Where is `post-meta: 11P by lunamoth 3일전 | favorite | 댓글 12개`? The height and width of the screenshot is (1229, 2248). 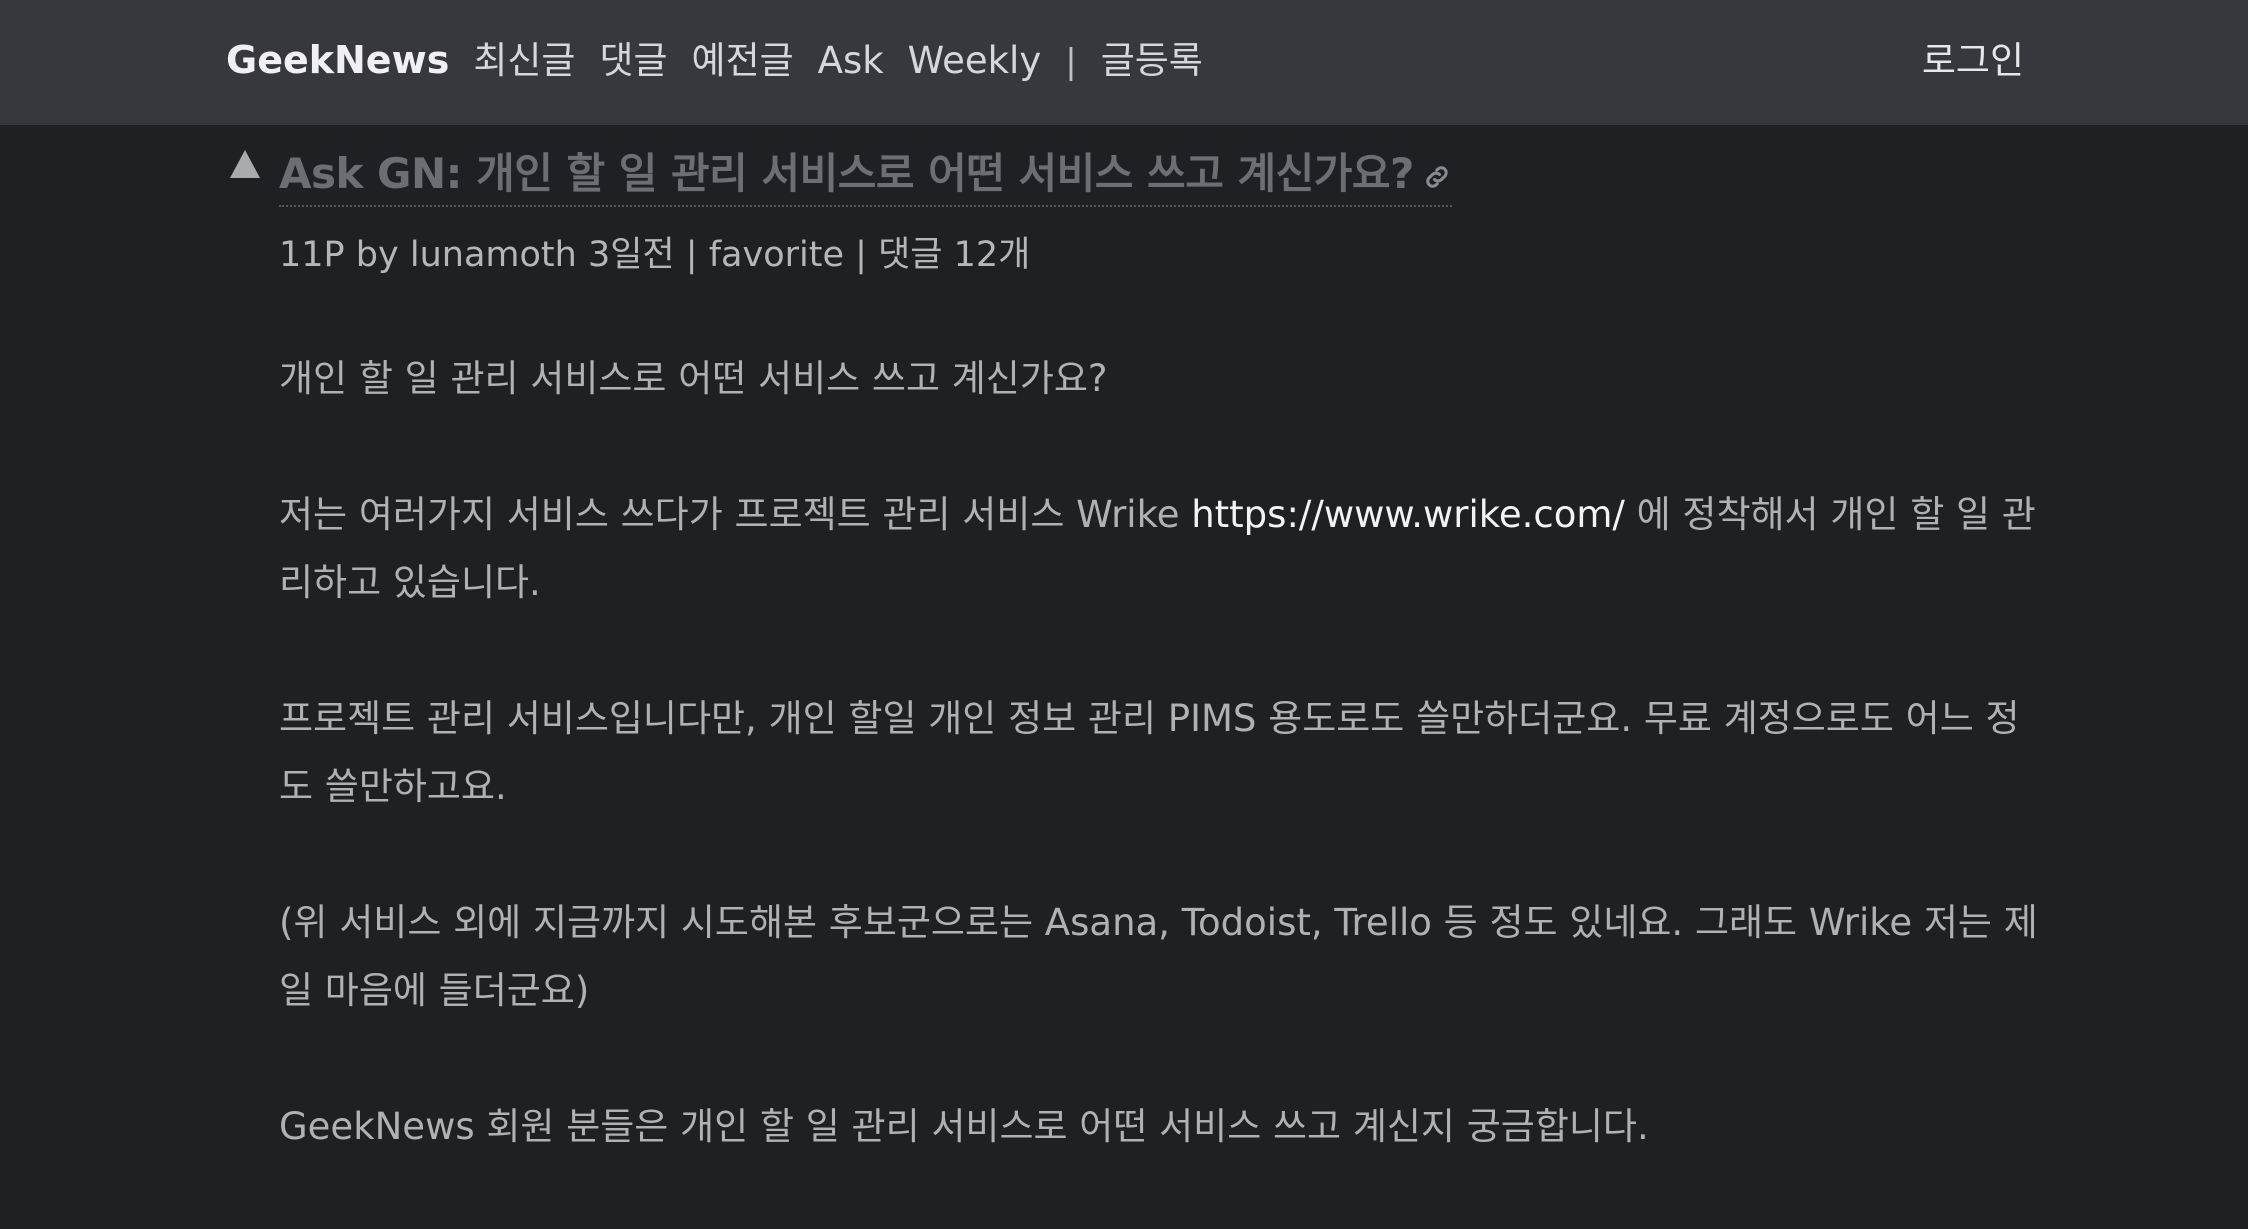
post-meta: 11P by lunamoth 3일전 | favorite | 댓글 12개 is located at coordinates (654, 251).